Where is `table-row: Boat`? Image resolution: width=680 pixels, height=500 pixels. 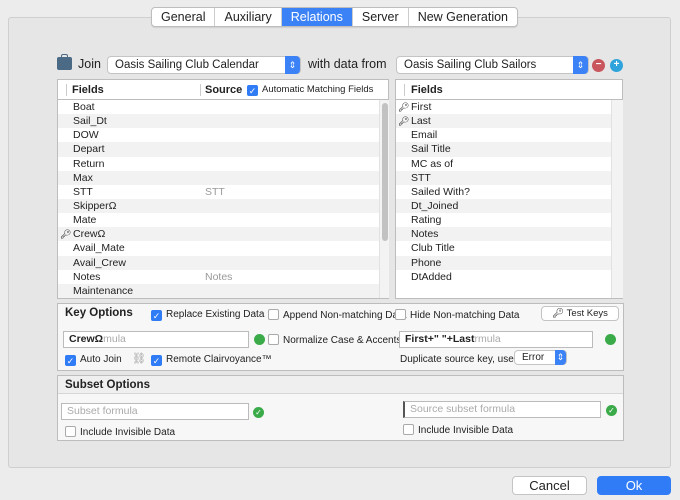 table-row: Boat is located at coordinates (218, 107).